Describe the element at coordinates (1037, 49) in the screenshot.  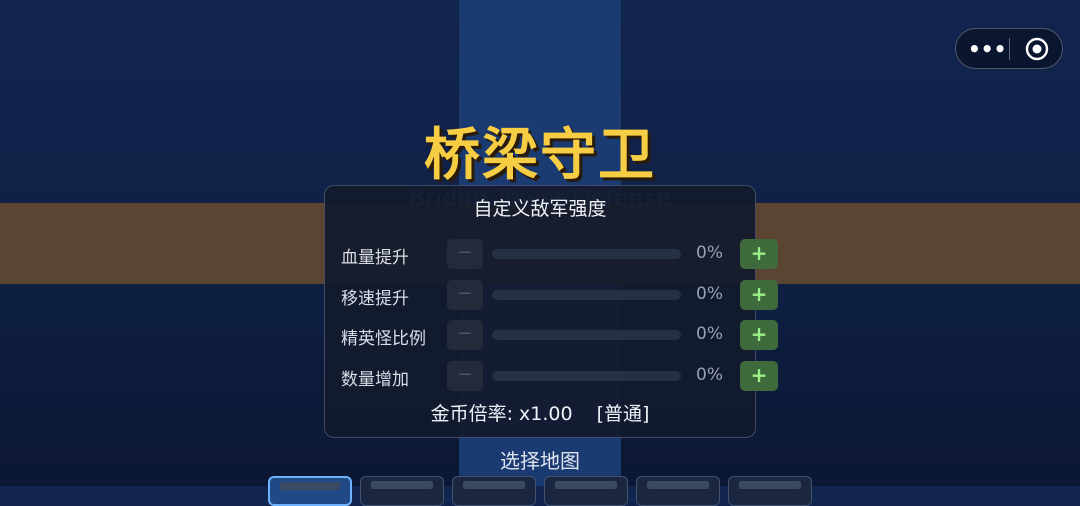
I see `close-icon` at that location.